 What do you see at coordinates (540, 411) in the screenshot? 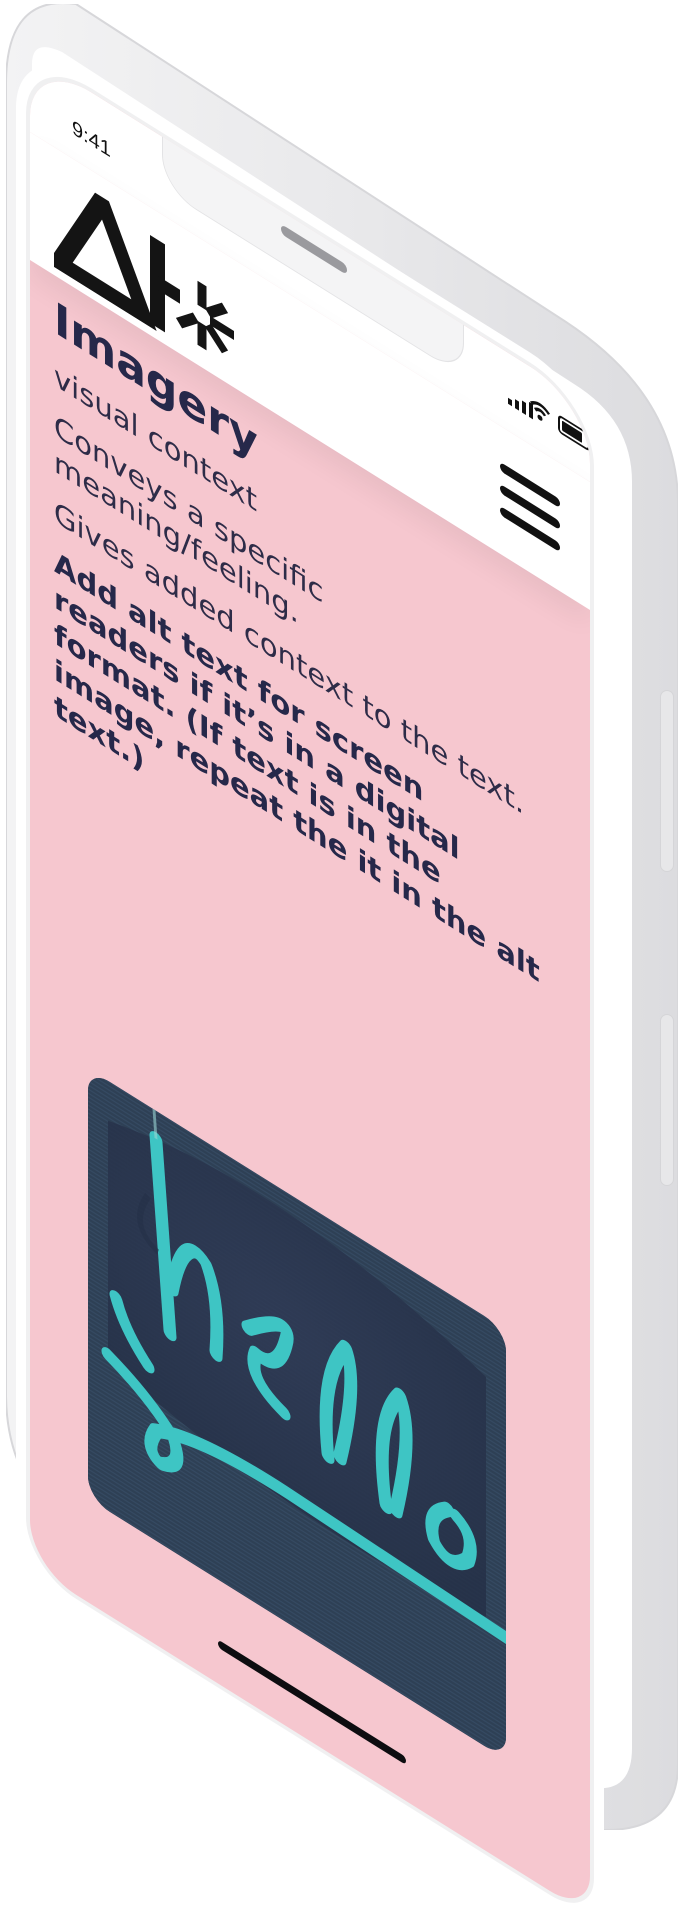
I see `wifi-icon` at bounding box center [540, 411].